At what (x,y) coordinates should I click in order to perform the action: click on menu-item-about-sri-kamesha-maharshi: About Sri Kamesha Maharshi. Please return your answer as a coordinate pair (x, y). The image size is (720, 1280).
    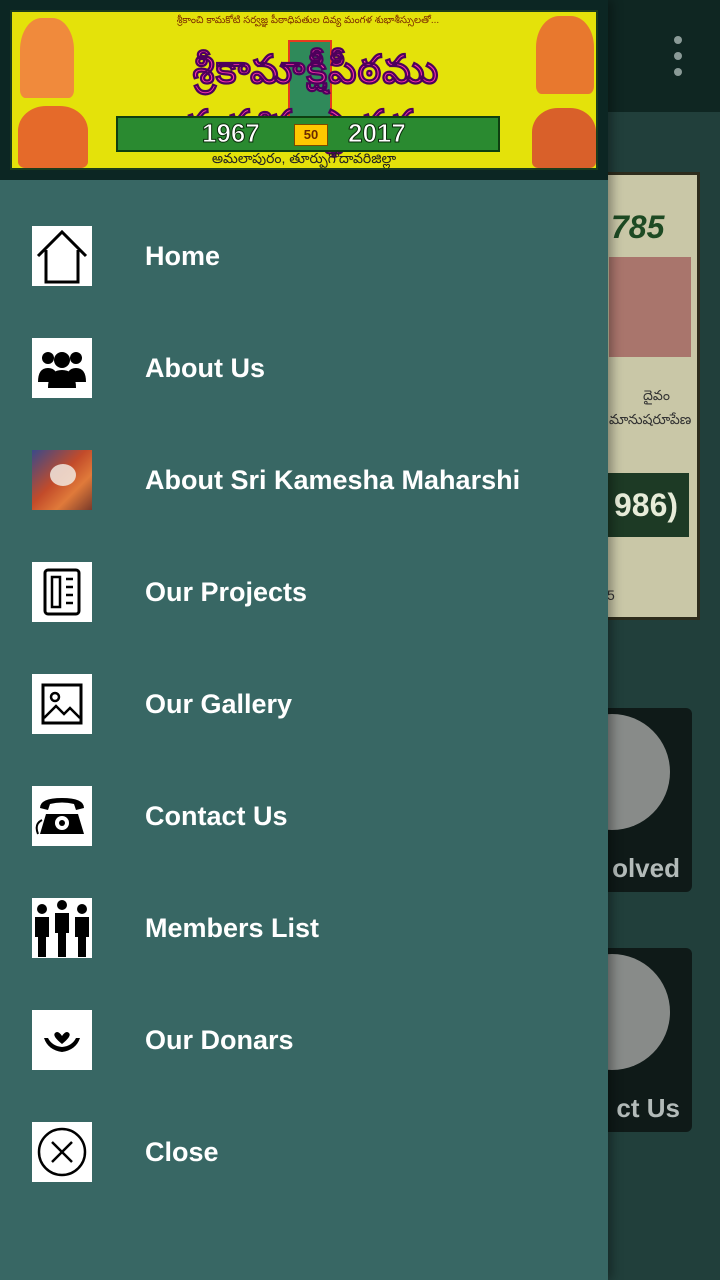
    Looking at the image, I should click on (304, 480).